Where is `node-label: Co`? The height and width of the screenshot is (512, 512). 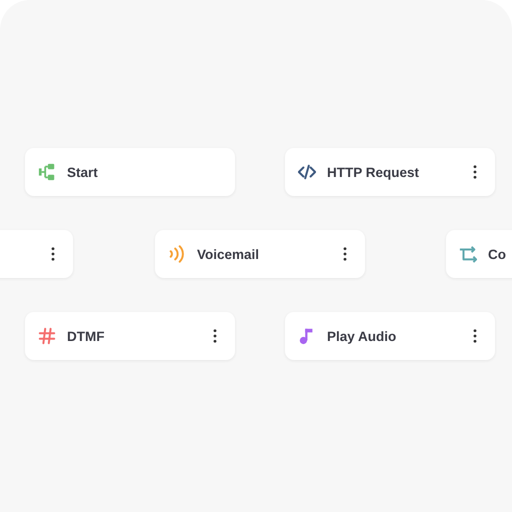 node-label: Co is located at coordinates (497, 254).